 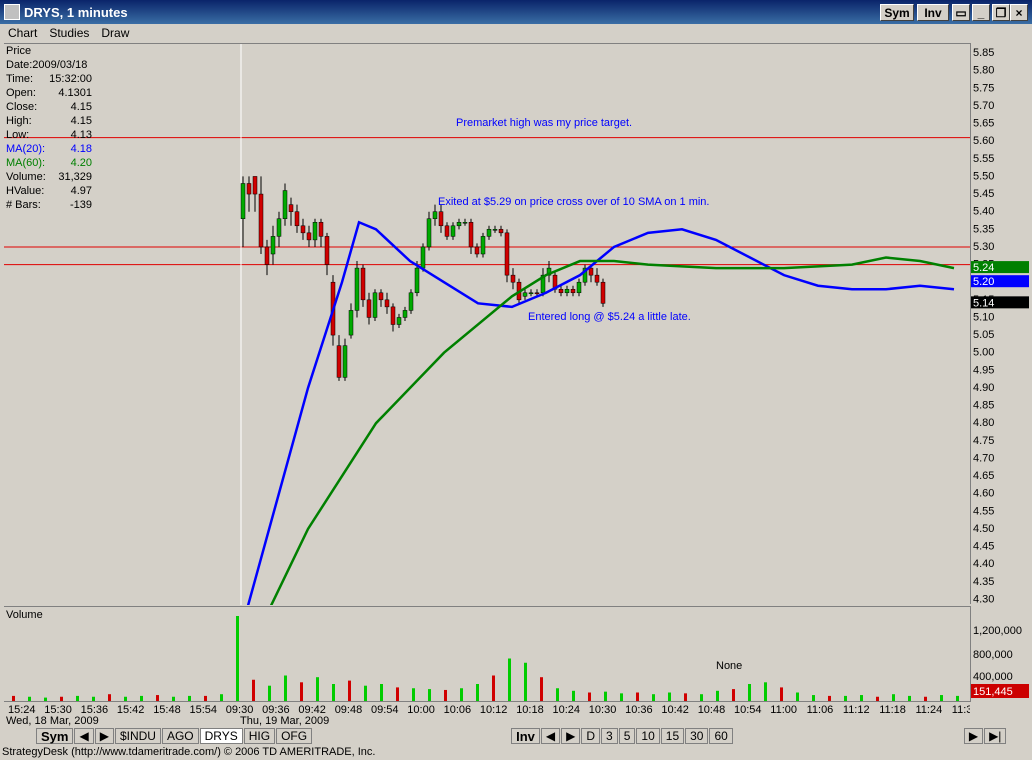 What do you see at coordinates (23, 205) in the screenshot?
I see `info-key: # Bars:` at bounding box center [23, 205].